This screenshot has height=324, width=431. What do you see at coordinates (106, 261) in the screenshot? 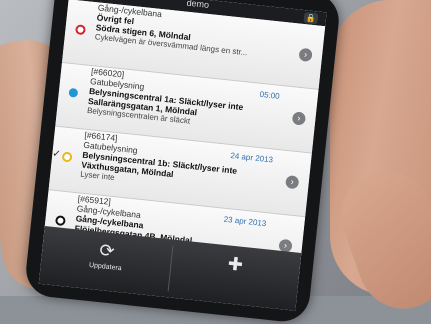
I see `refresh-button: ⟳ Uppdatera` at bounding box center [106, 261].